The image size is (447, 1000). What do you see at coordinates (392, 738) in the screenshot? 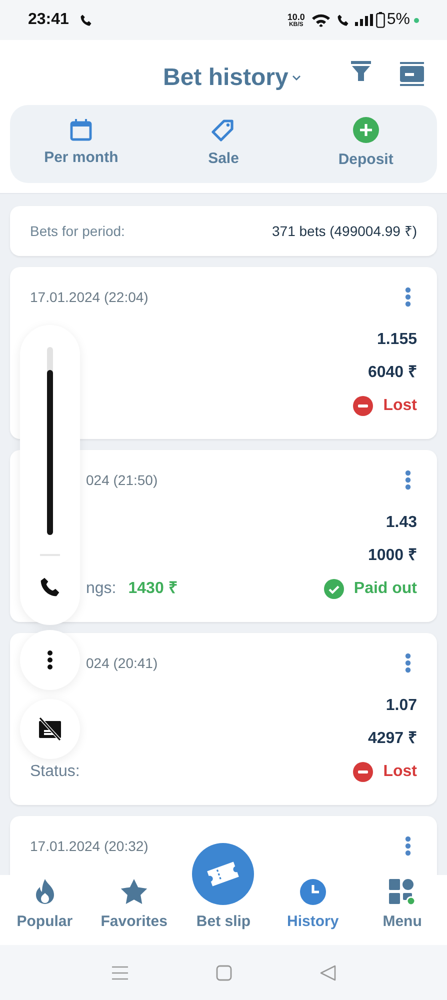
I see `row-value: 4297 ₹` at bounding box center [392, 738].